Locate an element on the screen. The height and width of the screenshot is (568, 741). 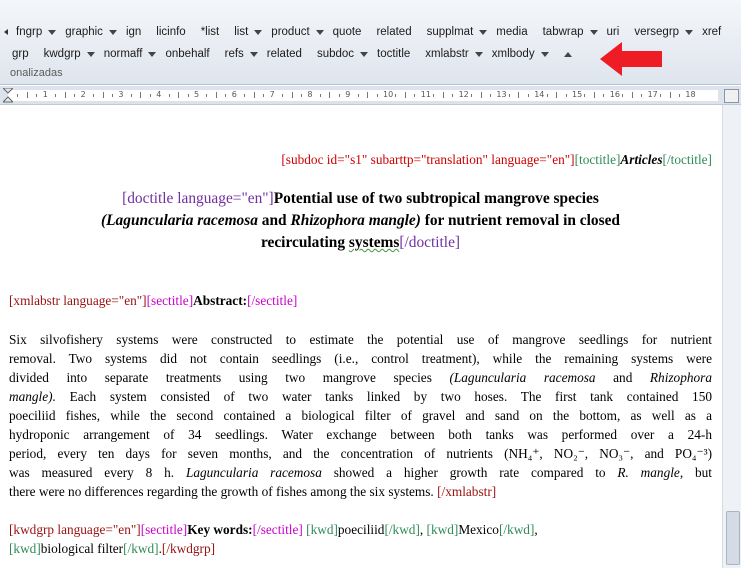
toctitle-close-tag: [/toctitle] is located at coordinates (687, 159).